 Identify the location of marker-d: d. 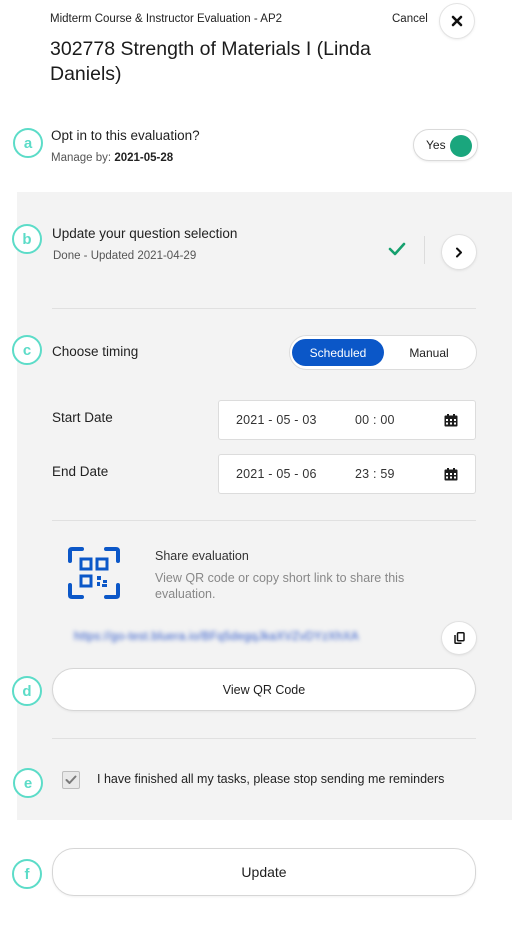
(27, 691).